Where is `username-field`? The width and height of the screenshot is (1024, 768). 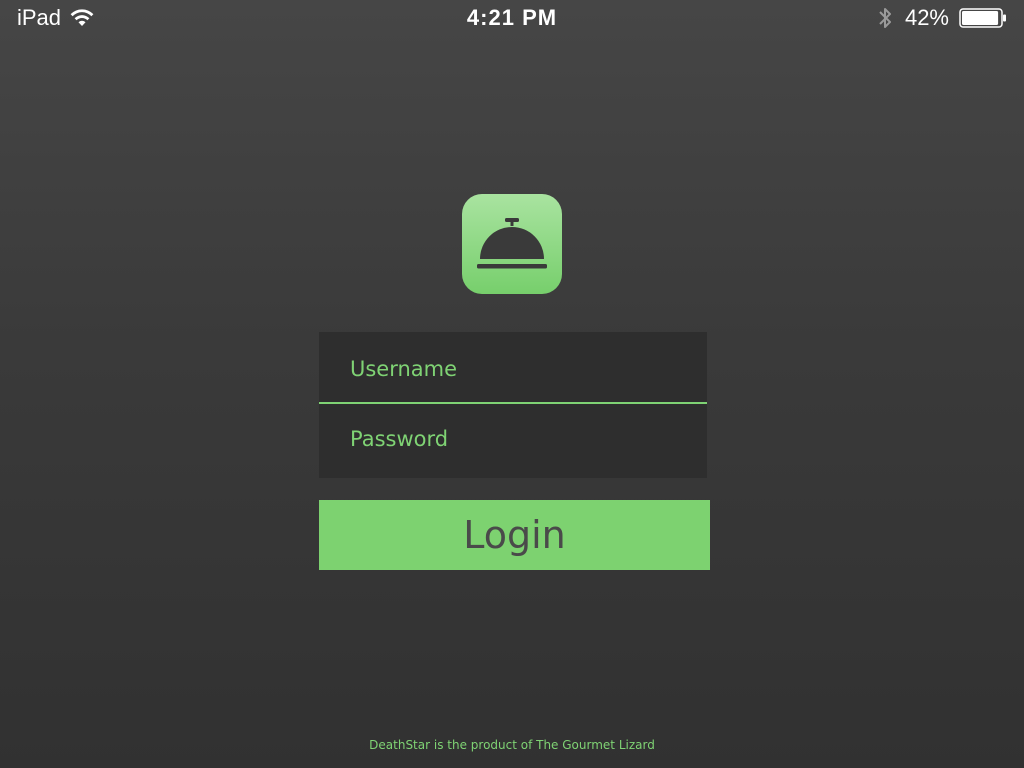
username-field is located at coordinates (513, 369).